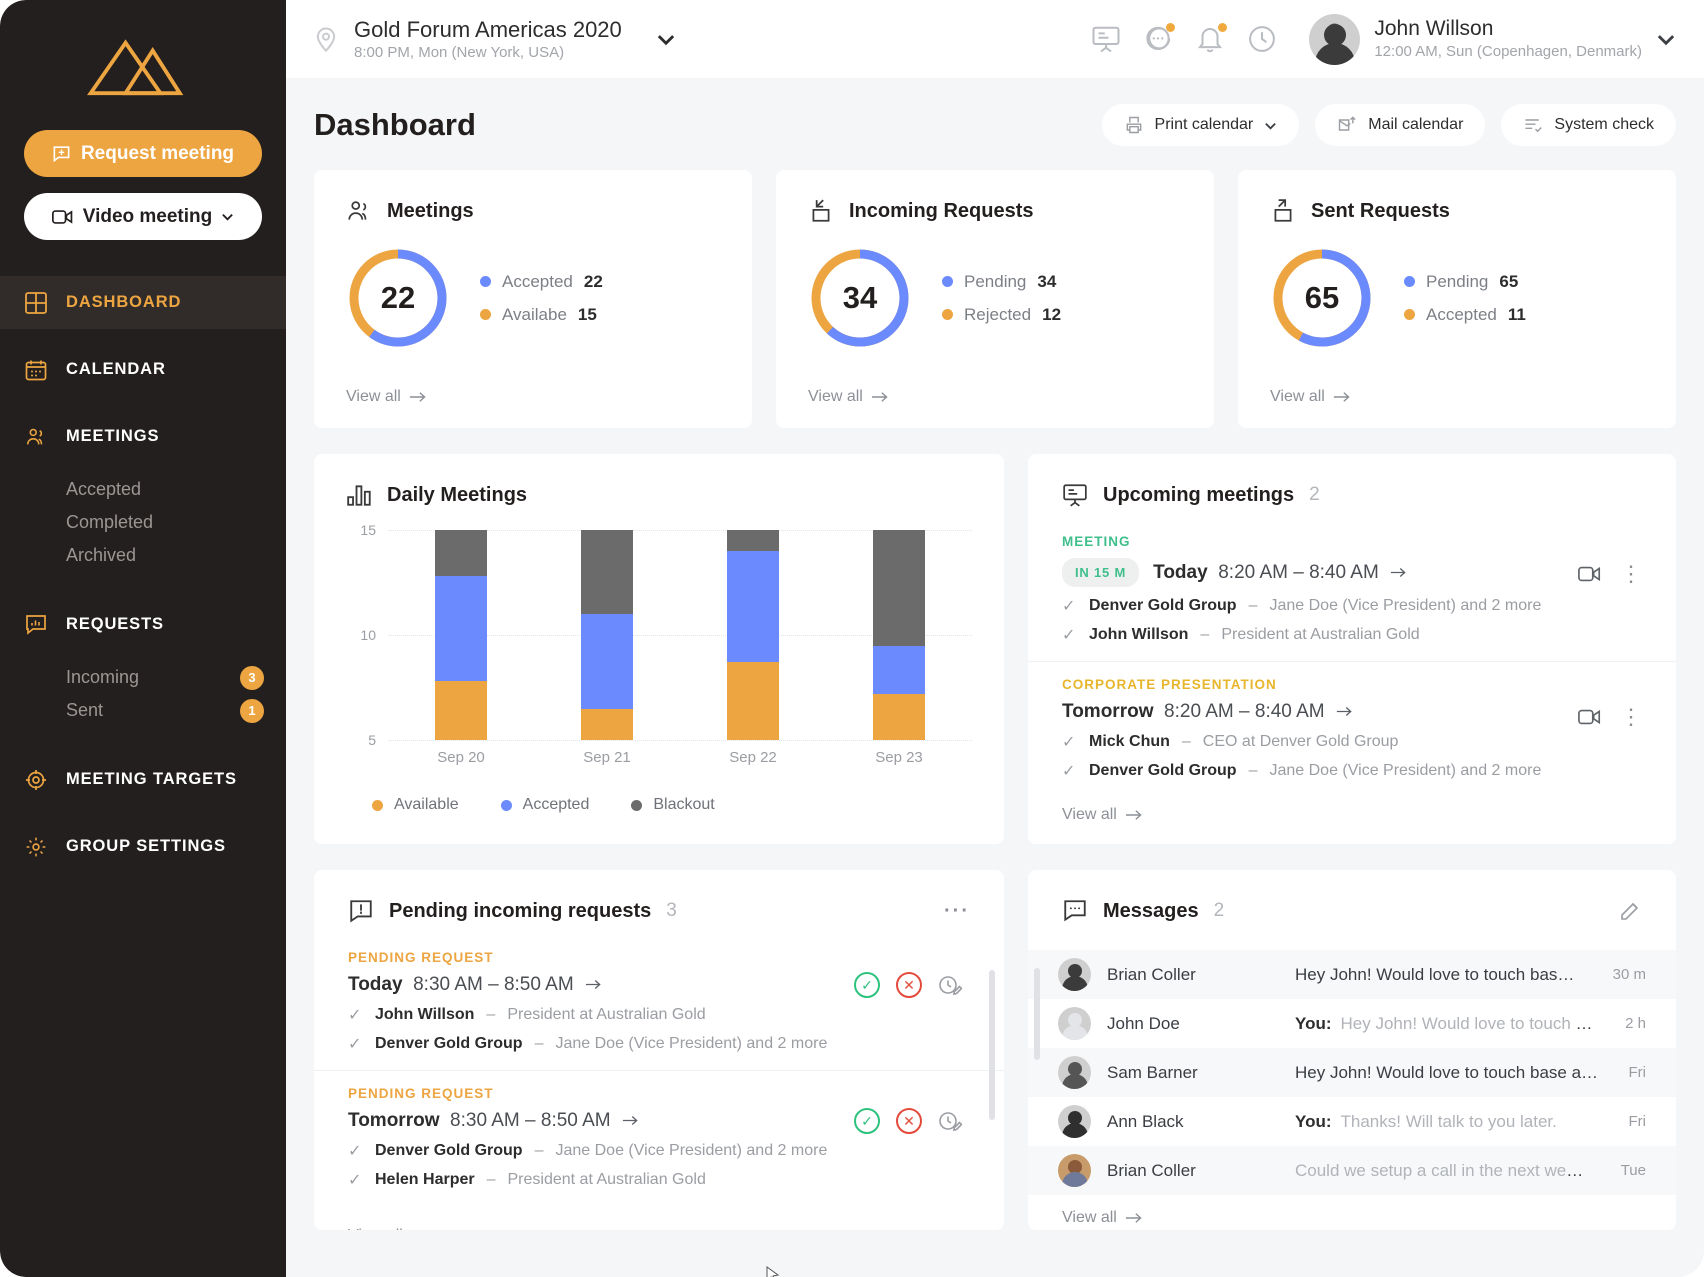  I want to click on stat-title-incoming: Incoming Requests, so click(941, 210).